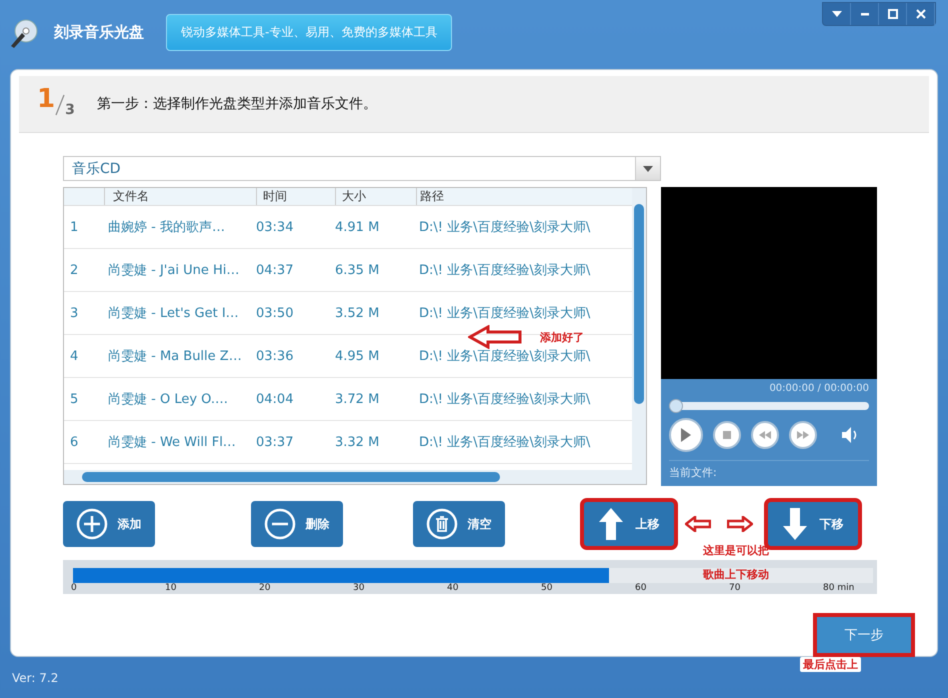 Image resolution: width=948 pixels, height=698 pixels. I want to click on table-cell-text: 3.52 M, so click(357, 313).